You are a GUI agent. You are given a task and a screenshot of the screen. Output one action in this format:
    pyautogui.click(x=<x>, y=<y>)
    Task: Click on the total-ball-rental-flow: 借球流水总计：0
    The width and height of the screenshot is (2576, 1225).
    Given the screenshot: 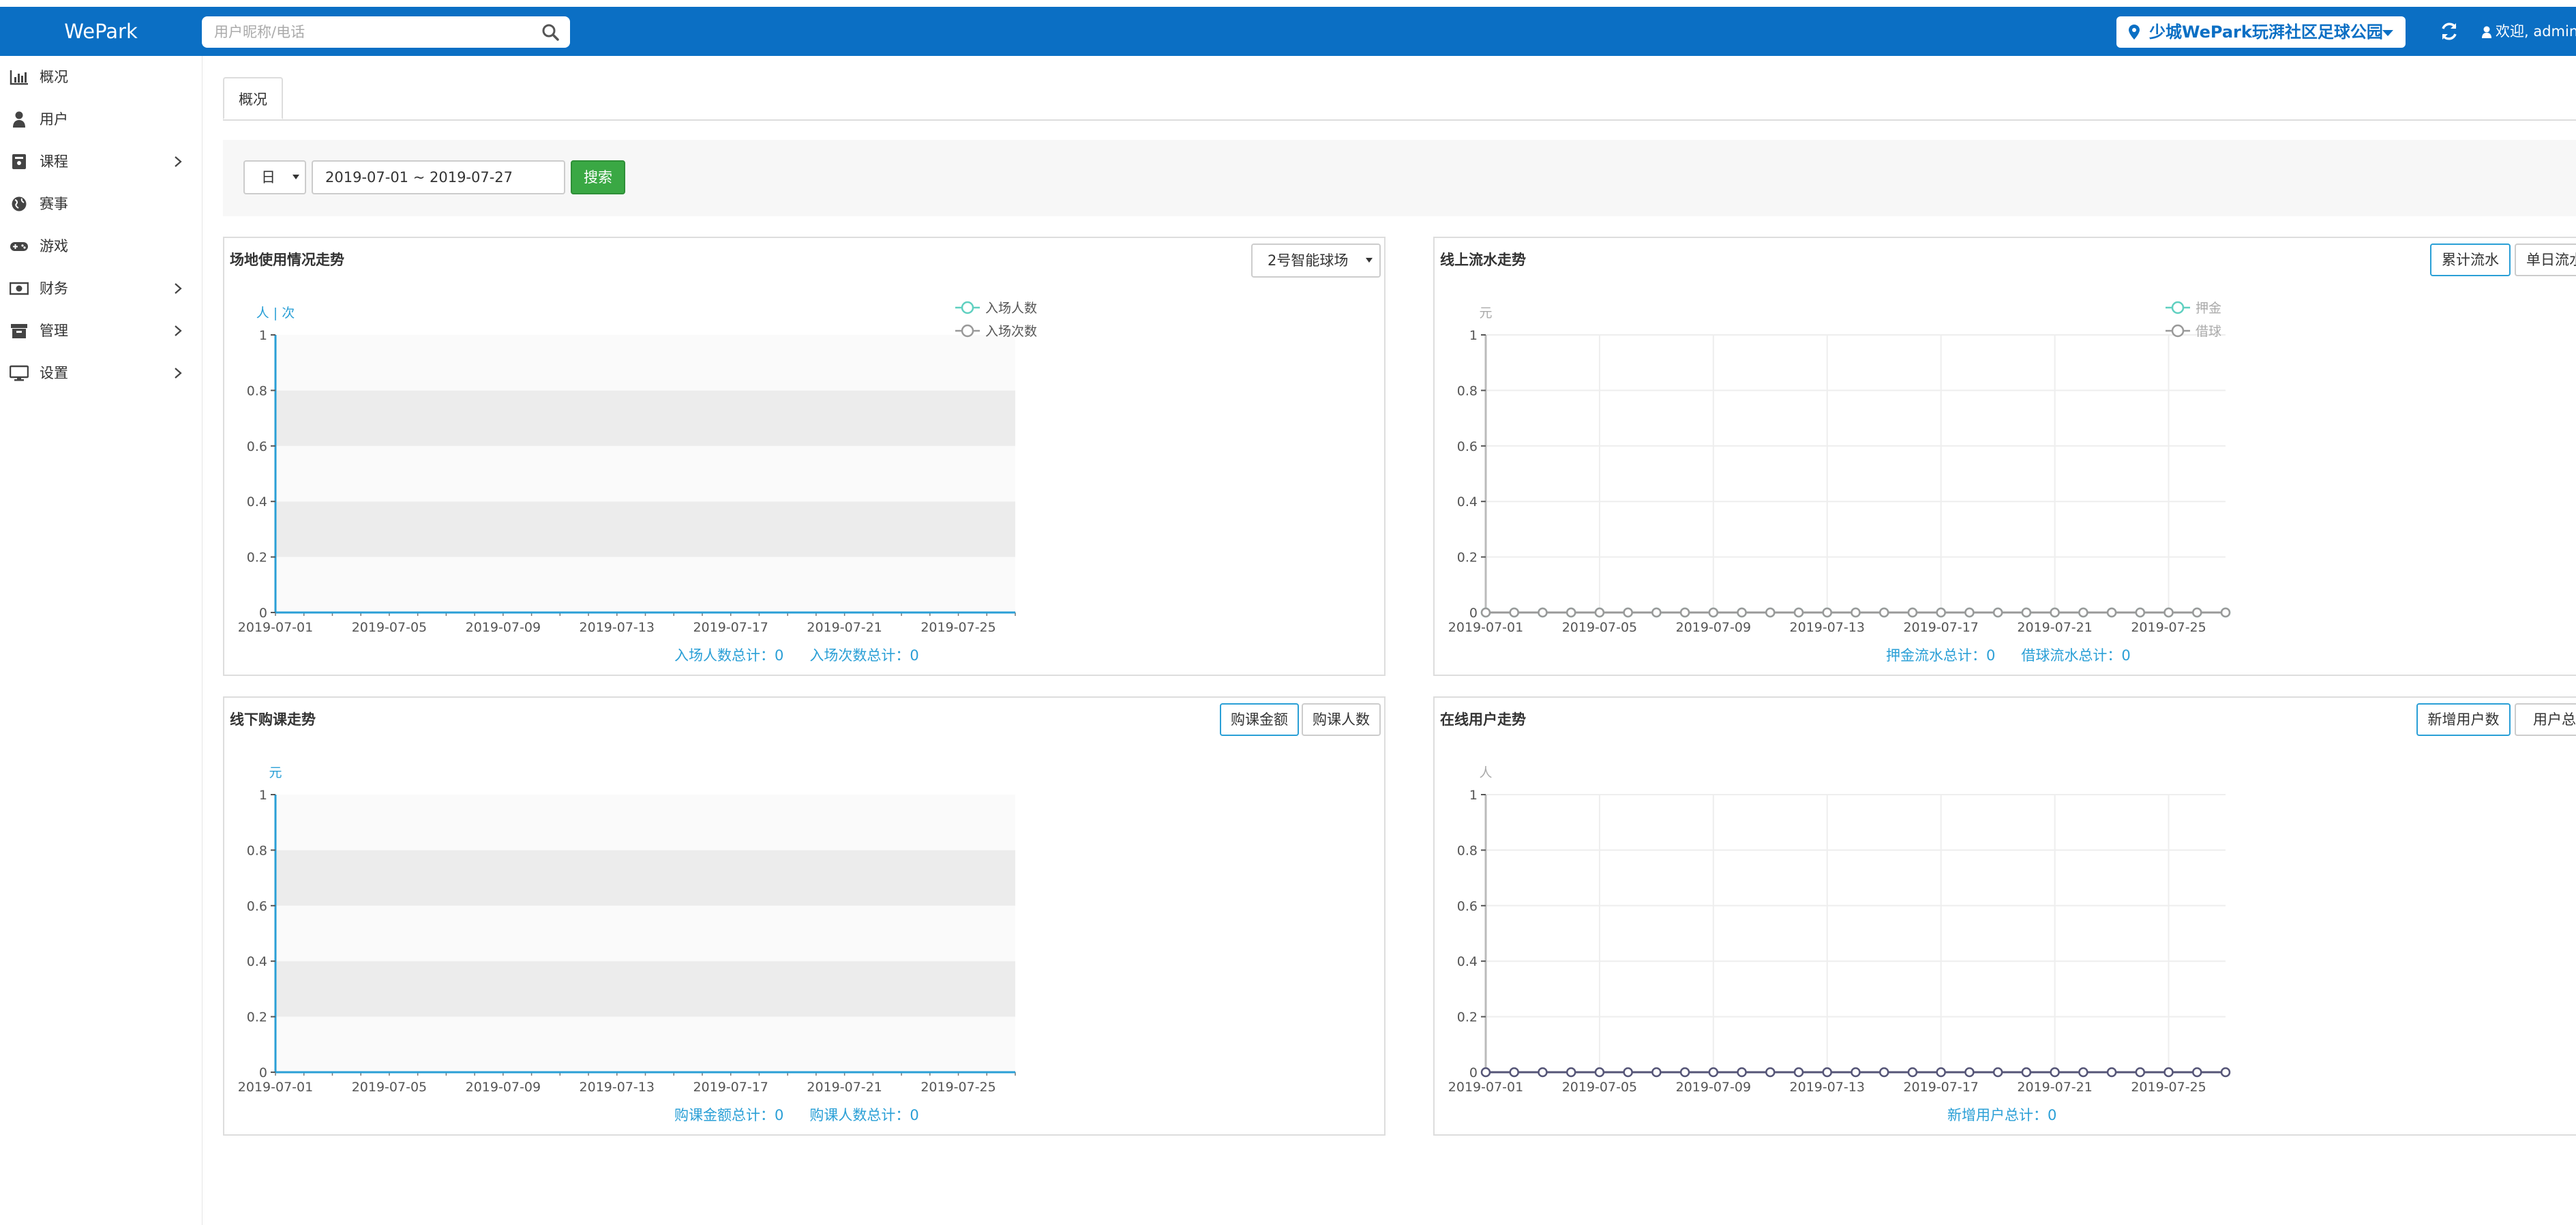 What is the action you would take?
    pyautogui.click(x=2076, y=655)
    